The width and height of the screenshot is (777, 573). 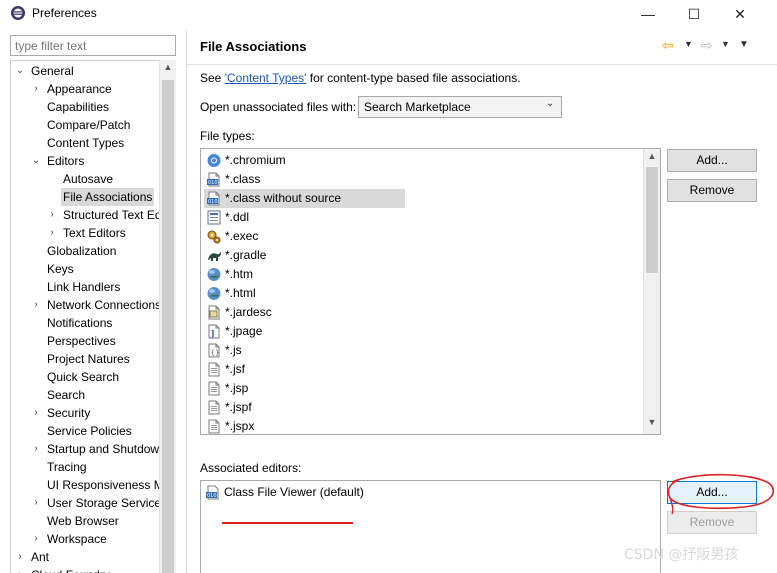 What do you see at coordinates (651, 291) in the screenshot?
I see `file-types-scrollbar: ▲ ▼` at bounding box center [651, 291].